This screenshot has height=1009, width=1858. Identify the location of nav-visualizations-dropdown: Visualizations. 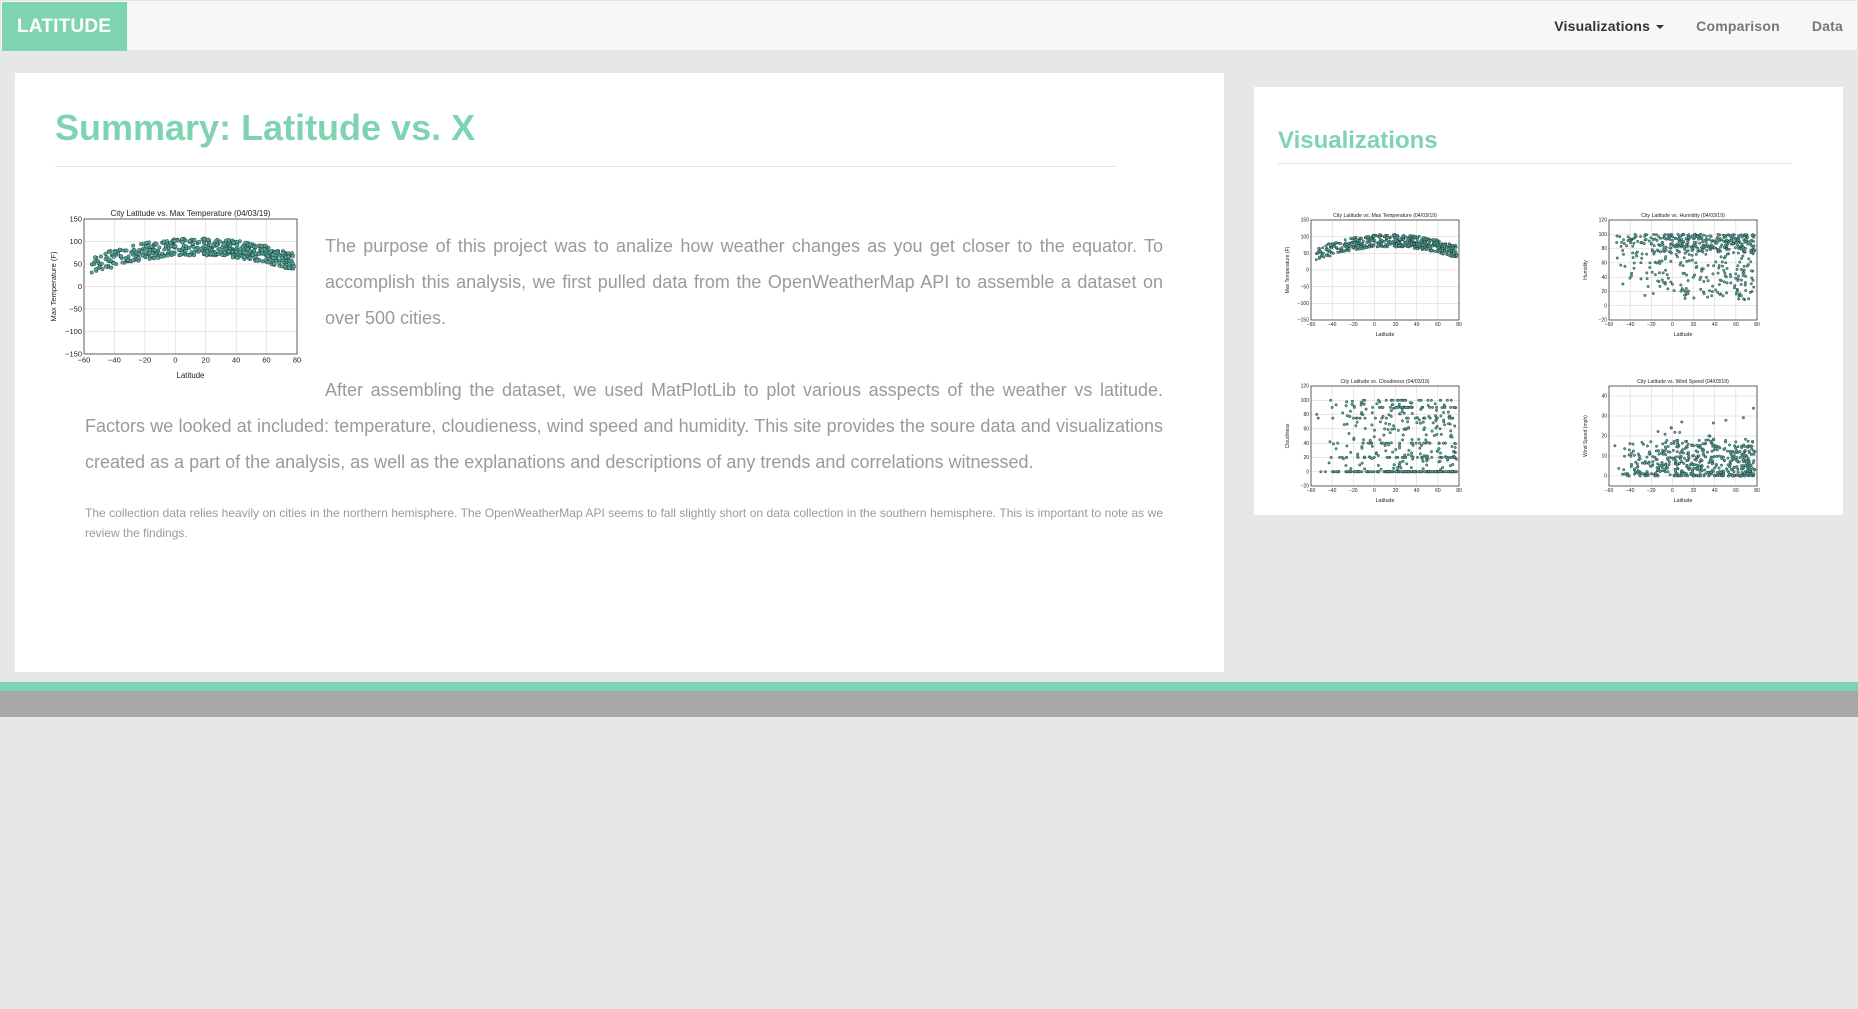
(1609, 26).